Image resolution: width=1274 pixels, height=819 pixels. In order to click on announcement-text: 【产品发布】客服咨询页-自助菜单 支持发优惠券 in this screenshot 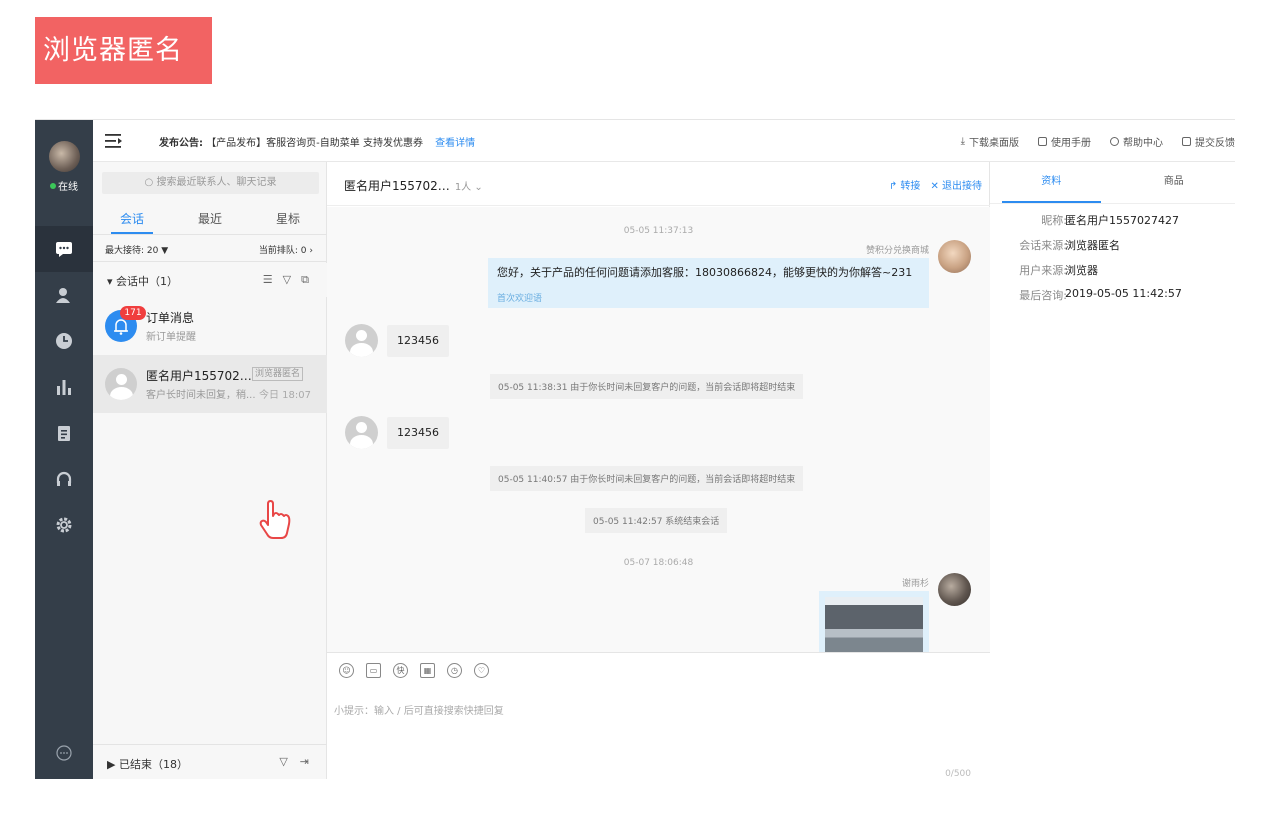, I will do `click(314, 143)`.